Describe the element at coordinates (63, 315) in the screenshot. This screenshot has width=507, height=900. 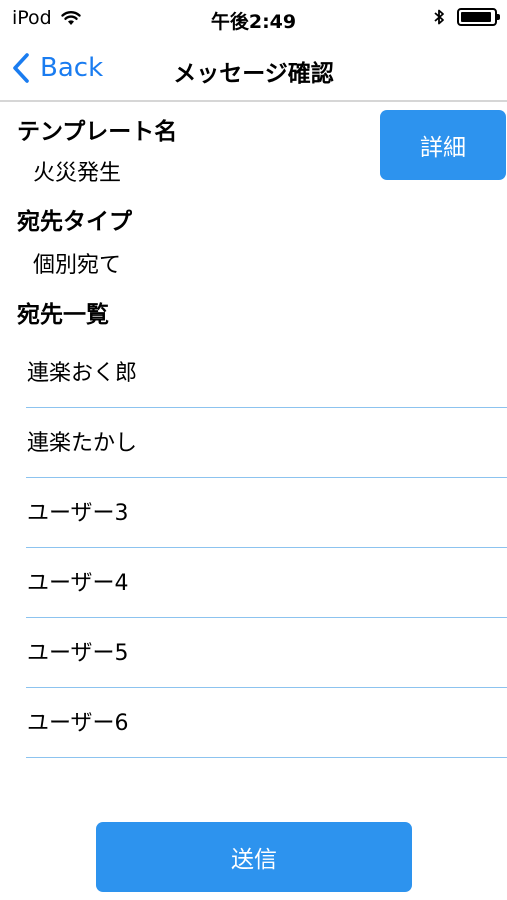
I see `recipient-list-label: 宛先一覧` at that location.